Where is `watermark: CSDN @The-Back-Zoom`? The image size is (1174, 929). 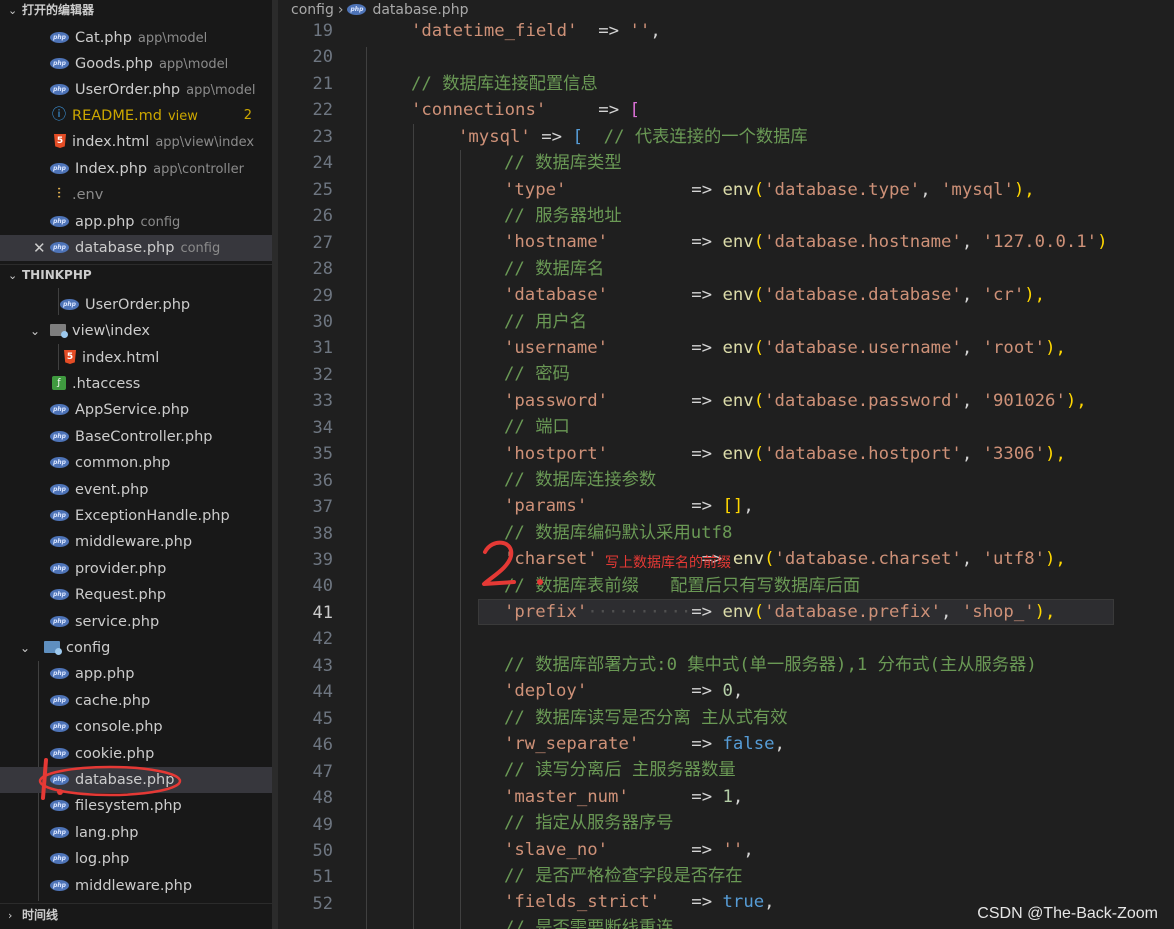
watermark: CSDN @The-Back-Zoom is located at coordinates (1067, 913).